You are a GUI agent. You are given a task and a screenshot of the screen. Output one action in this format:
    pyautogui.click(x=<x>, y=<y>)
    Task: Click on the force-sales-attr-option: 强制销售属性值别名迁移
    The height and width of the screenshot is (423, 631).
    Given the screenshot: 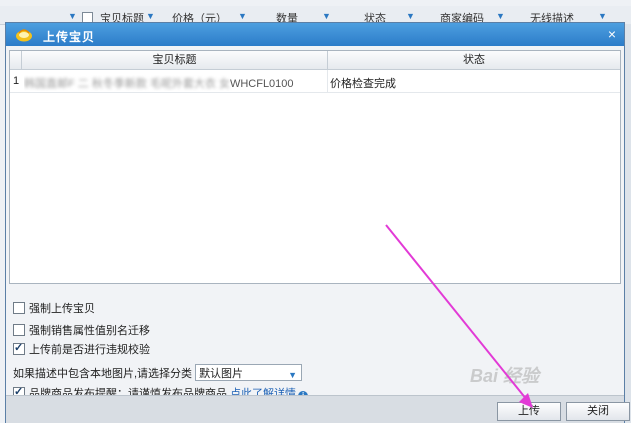 What is the action you would take?
    pyautogui.click(x=81, y=331)
    